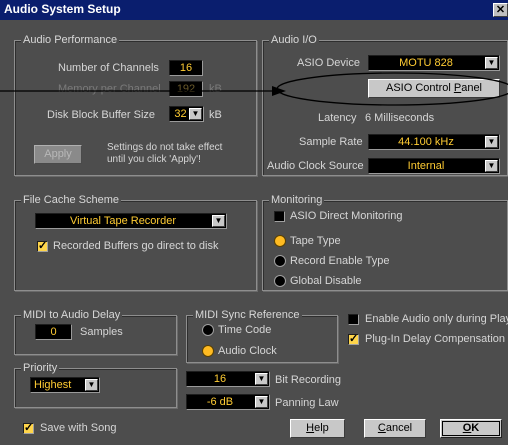 This screenshot has width=508, height=445. I want to click on clock-source-value: Internal, so click(426, 166).